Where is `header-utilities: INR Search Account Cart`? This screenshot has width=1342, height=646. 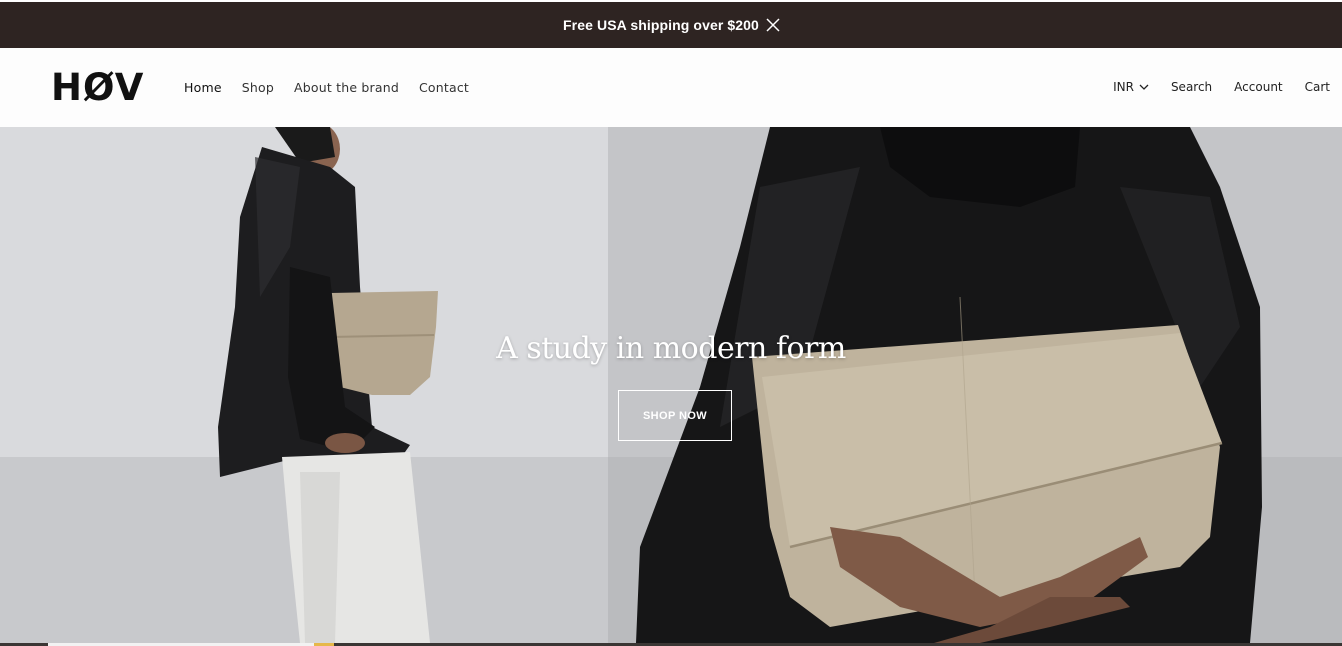
header-utilities: INR Search Account Cart is located at coordinates (1210, 87).